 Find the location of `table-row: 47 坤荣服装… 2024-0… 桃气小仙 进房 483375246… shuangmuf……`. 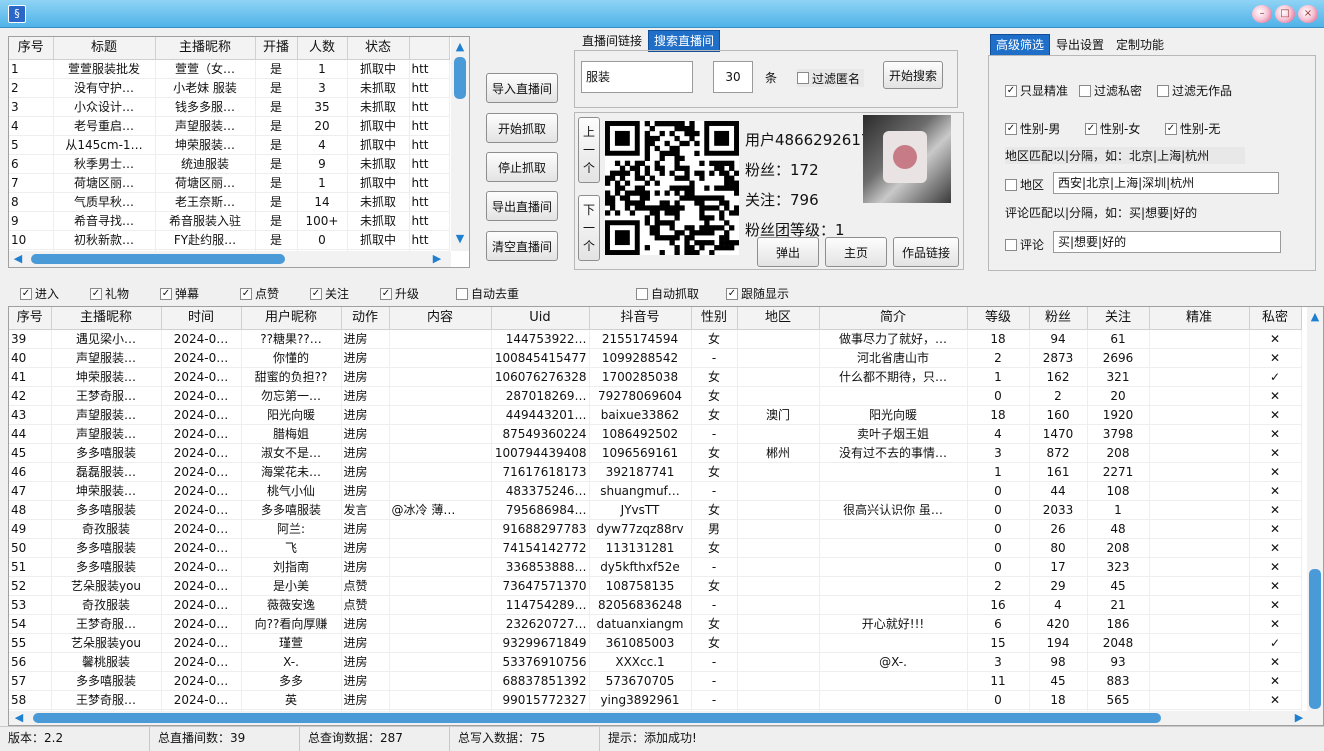

table-row: 47 坤荣服装… 2024-0… 桃气小仙 进房 483375246… shuangmuf…… is located at coordinates (655, 491).